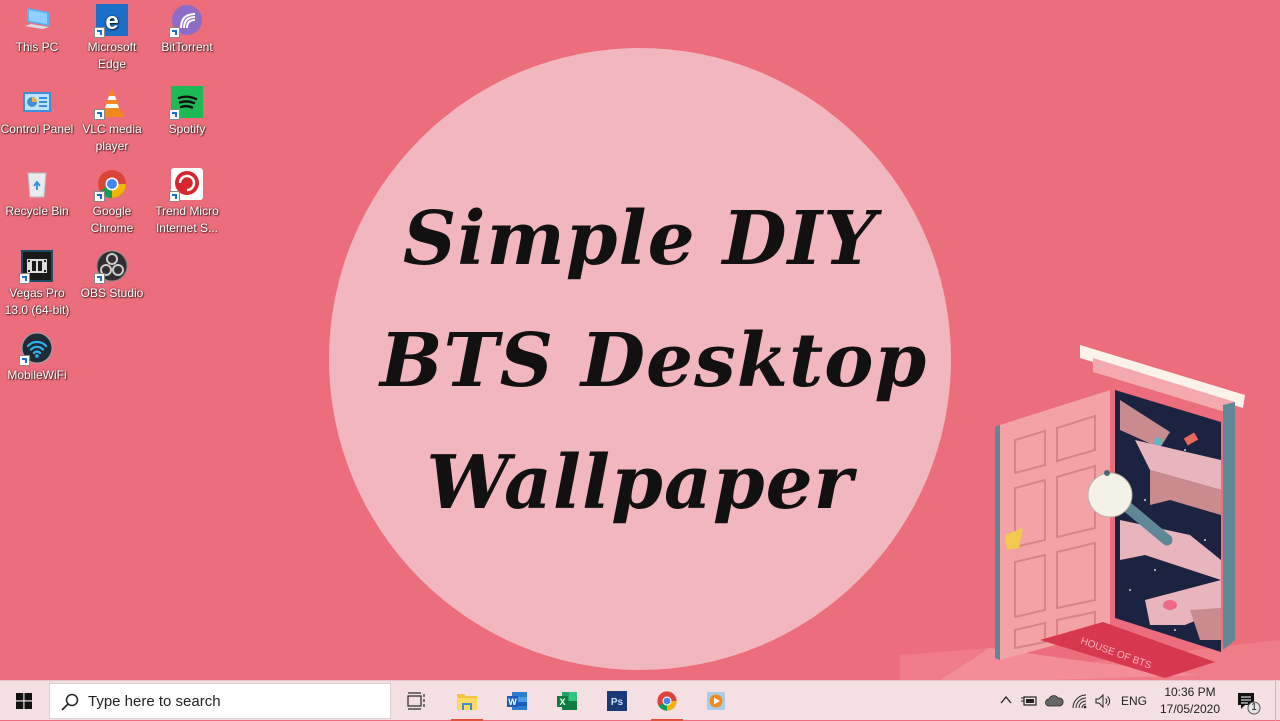  I want to click on mobile-wifi-icon, so click(36, 349).